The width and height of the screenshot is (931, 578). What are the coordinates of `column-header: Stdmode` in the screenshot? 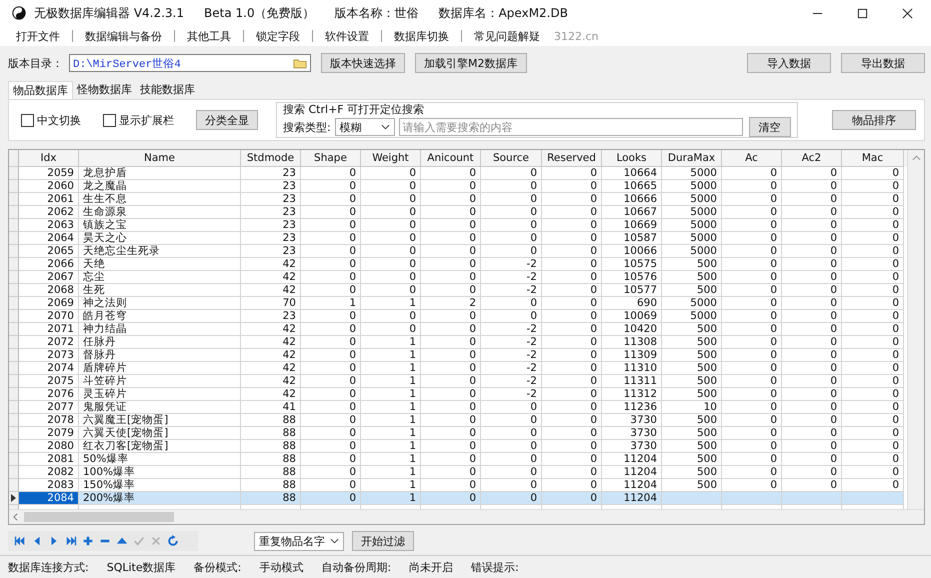 It's located at (271, 158).